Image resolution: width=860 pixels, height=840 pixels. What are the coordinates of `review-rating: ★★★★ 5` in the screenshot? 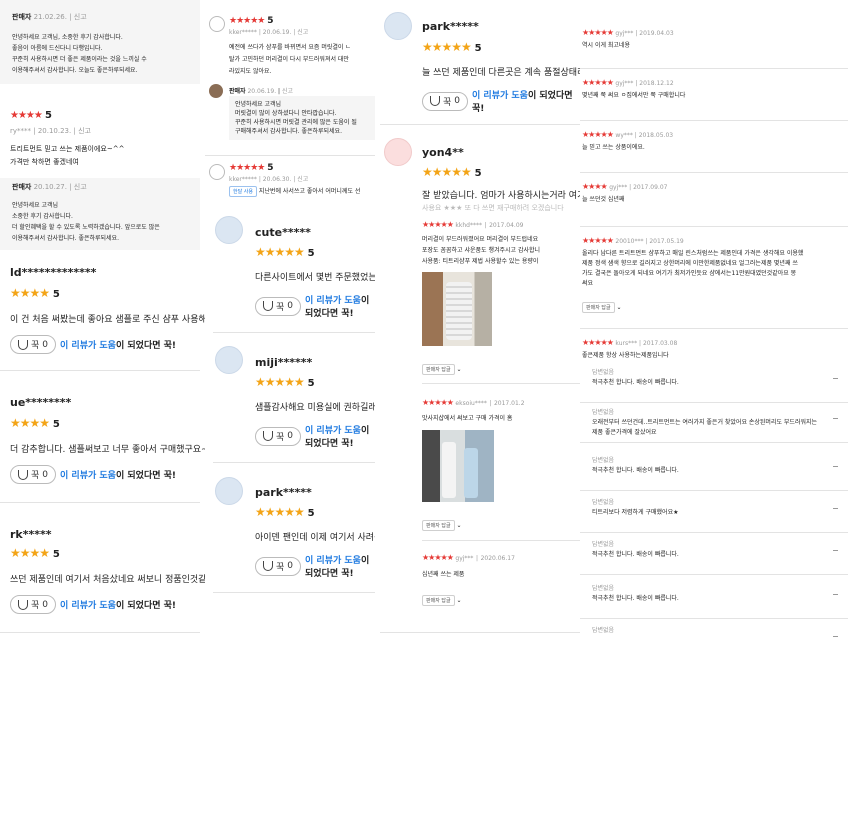 It's located at (31, 115).